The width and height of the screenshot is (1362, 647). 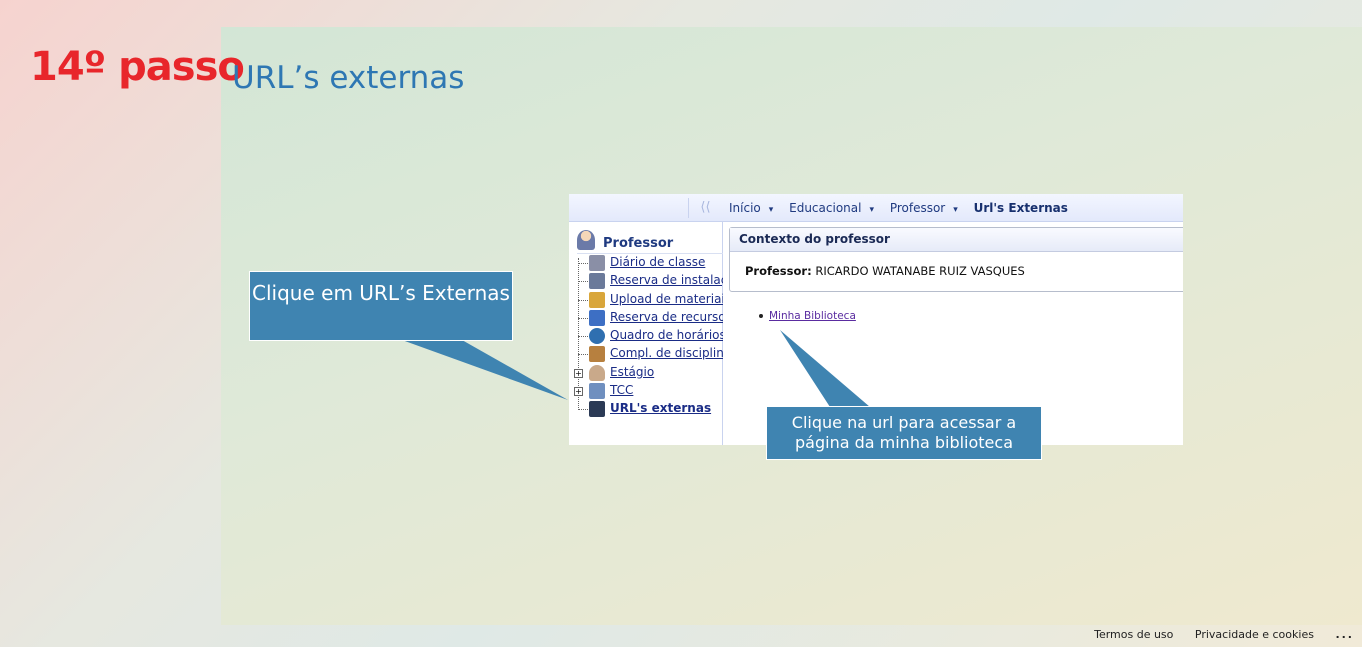 What do you see at coordinates (927, 208) in the screenshot?
I see `breadcrumb-item-professor: Professor ▾` at bounding box center [927, 208].